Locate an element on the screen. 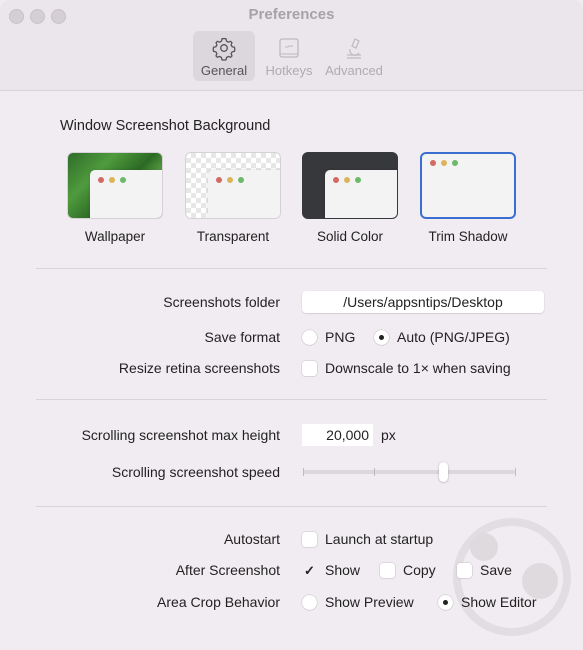 The image size is (583, 650). tab-general-label: General is located at coordinates (224, 70).